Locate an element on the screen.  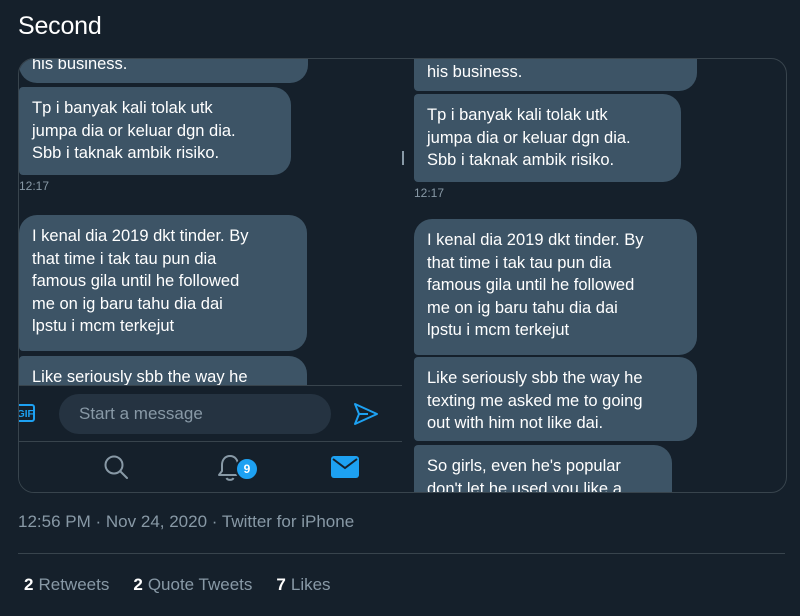
quote-tweets-count: 2 is located at coordinates (138, 584).